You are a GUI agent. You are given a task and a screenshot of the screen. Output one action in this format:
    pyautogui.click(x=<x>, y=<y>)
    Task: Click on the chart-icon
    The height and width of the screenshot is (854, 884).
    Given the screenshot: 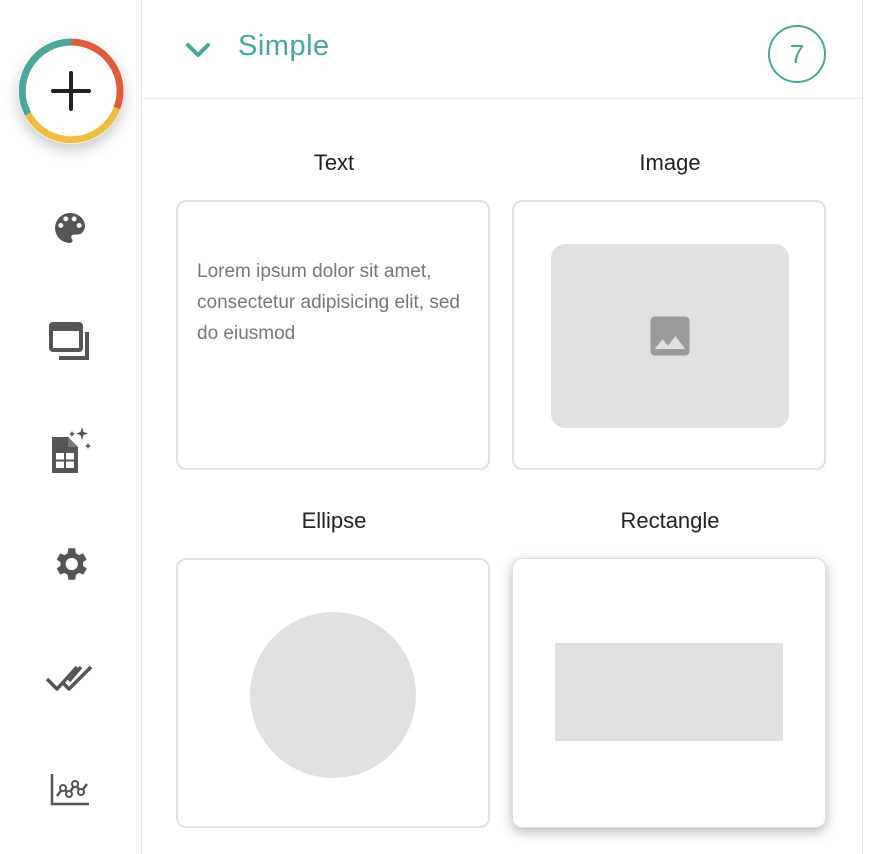 What is the action you would take?
    pyautogui.click(x=70, y=789)
    